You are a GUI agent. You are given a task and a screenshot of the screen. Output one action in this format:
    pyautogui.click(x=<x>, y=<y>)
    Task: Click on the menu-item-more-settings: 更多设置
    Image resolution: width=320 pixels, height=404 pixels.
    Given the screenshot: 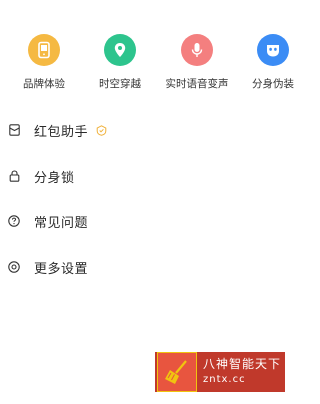 What is the action you would take?
    pyautogui.click(x=48, y=267)
    